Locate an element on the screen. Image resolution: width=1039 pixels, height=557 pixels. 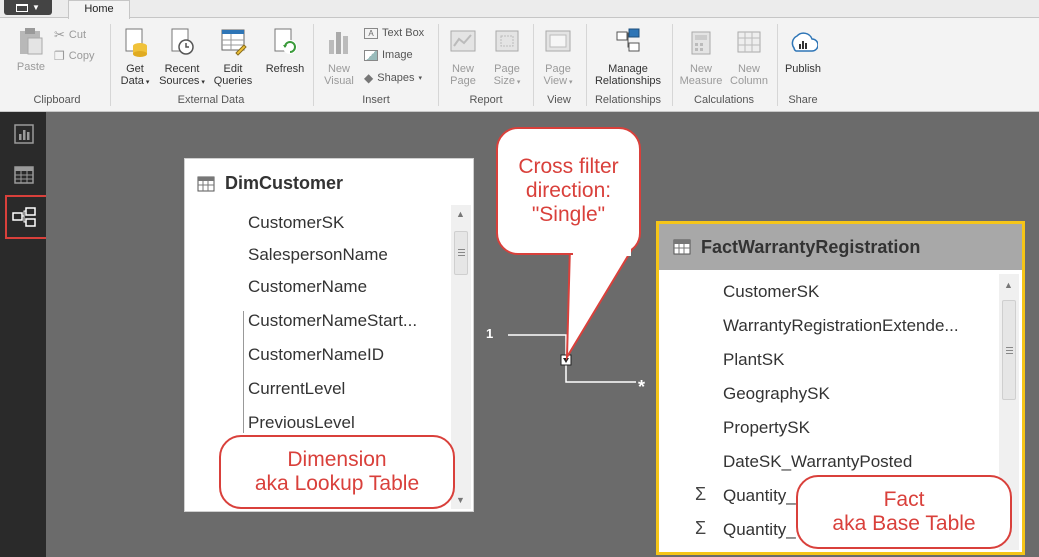
page-view-button: Page View ▾ is located at coordinates (558, 57).